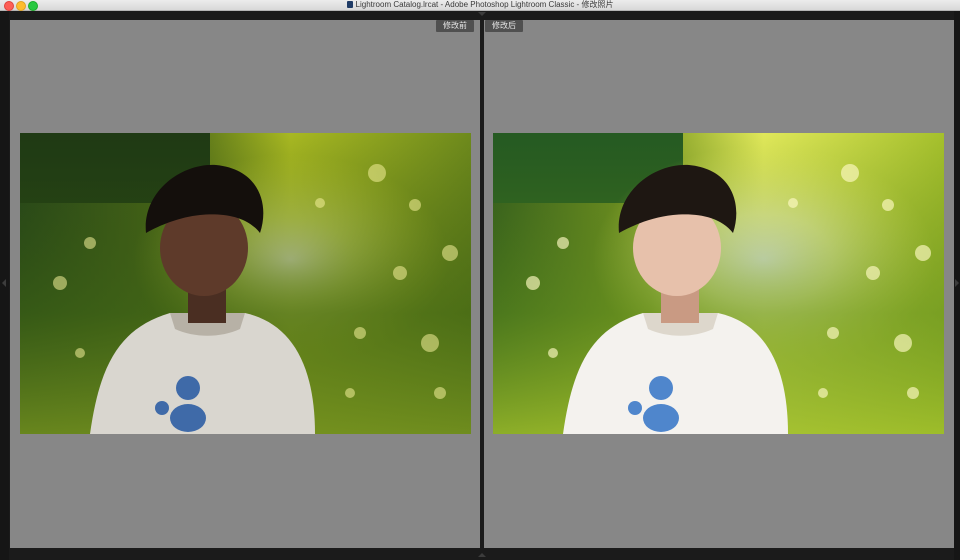 The image size is (960, 560). Describe the element at coordinates (504, 26) in the screenshot. I see `after-label: 修改后` at that location.